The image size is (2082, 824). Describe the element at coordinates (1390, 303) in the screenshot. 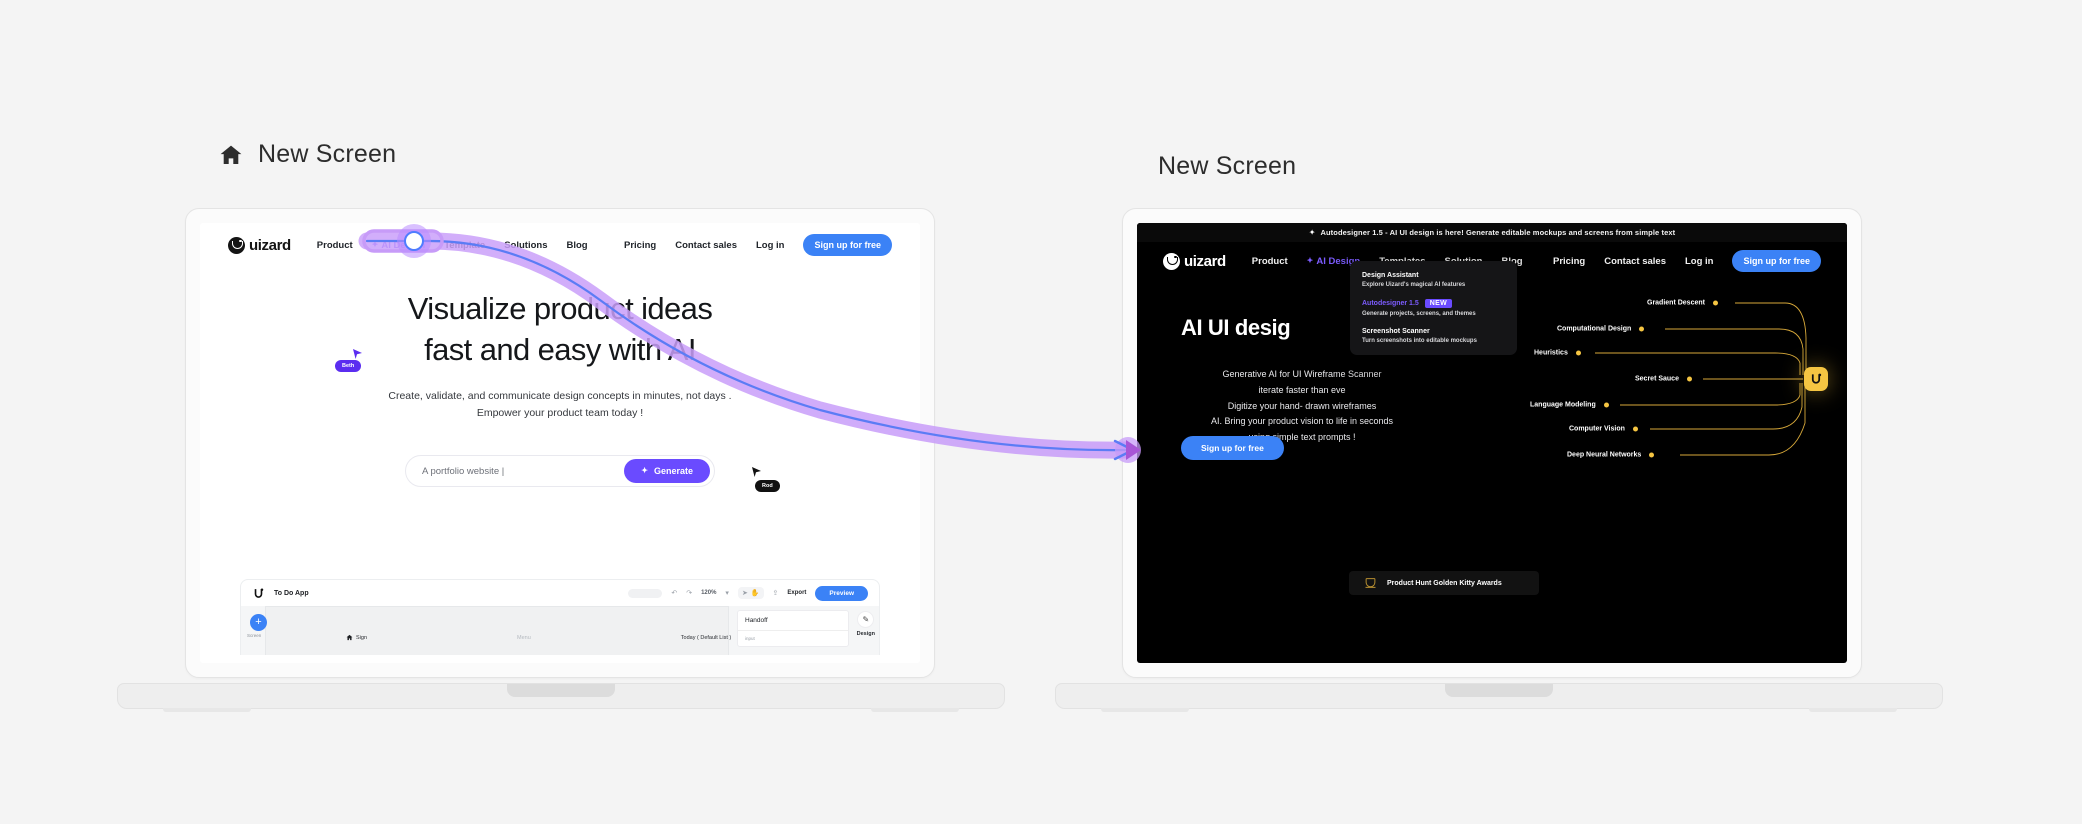

I see `dropdown-item-title: Autodesigner 1.5` at that location.